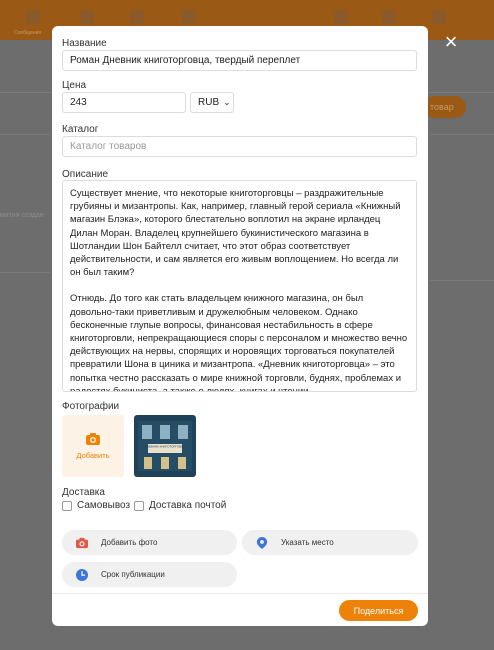 The width and height of the screenshot is (494, 650). I want to click on video-icon, so click(439, 17).